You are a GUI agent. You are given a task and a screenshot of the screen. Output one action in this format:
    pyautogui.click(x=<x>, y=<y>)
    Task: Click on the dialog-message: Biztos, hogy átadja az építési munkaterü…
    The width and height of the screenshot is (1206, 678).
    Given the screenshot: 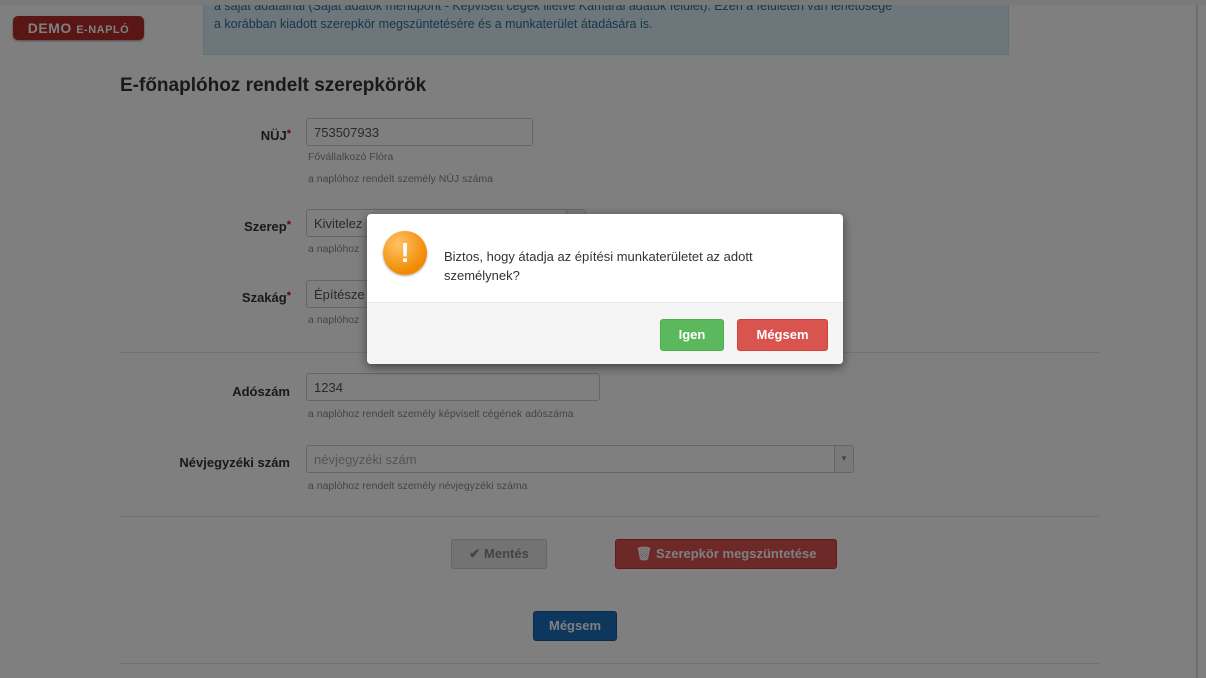 What is the action you would take?
    pyautogui.click(x=598, y=266)
    